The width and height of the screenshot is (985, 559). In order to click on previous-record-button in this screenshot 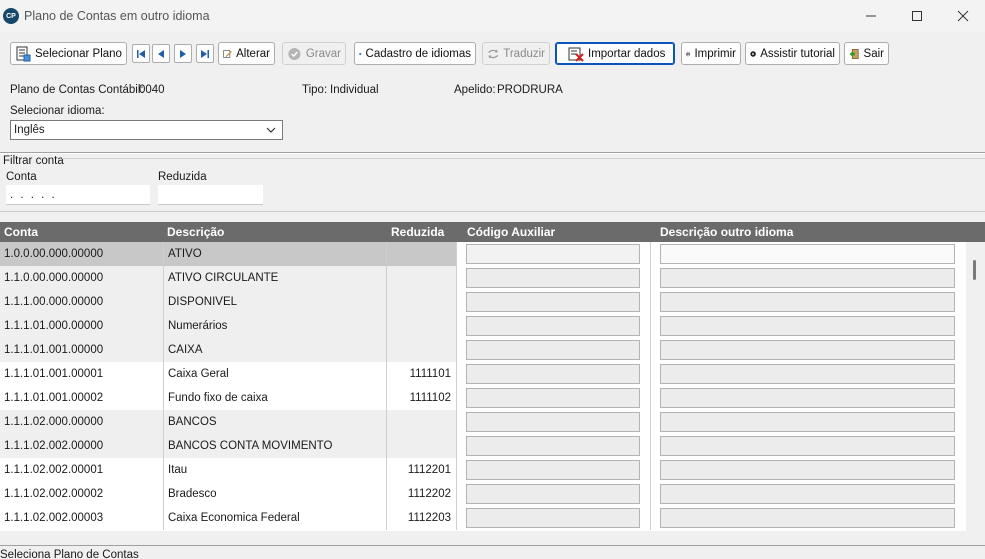, I will do `click(161, 53)`.